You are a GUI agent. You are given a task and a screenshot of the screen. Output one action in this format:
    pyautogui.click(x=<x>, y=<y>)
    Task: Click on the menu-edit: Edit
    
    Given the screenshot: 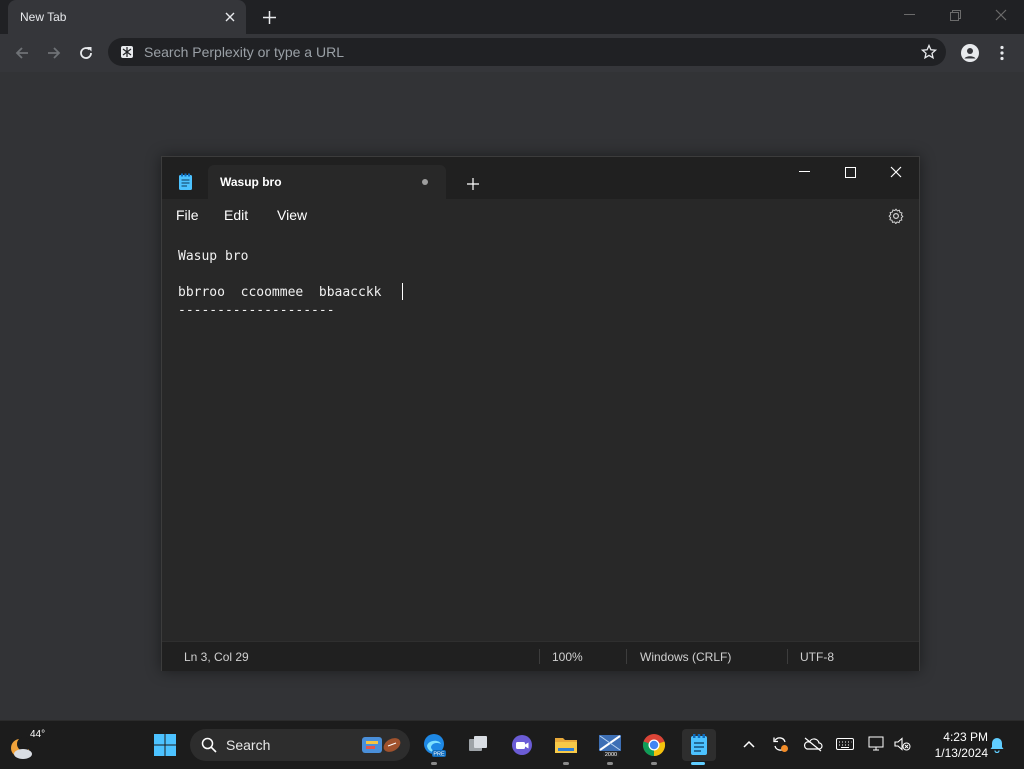 What is the action you would take?
    pyautogui.click(x=236, y=215)
    